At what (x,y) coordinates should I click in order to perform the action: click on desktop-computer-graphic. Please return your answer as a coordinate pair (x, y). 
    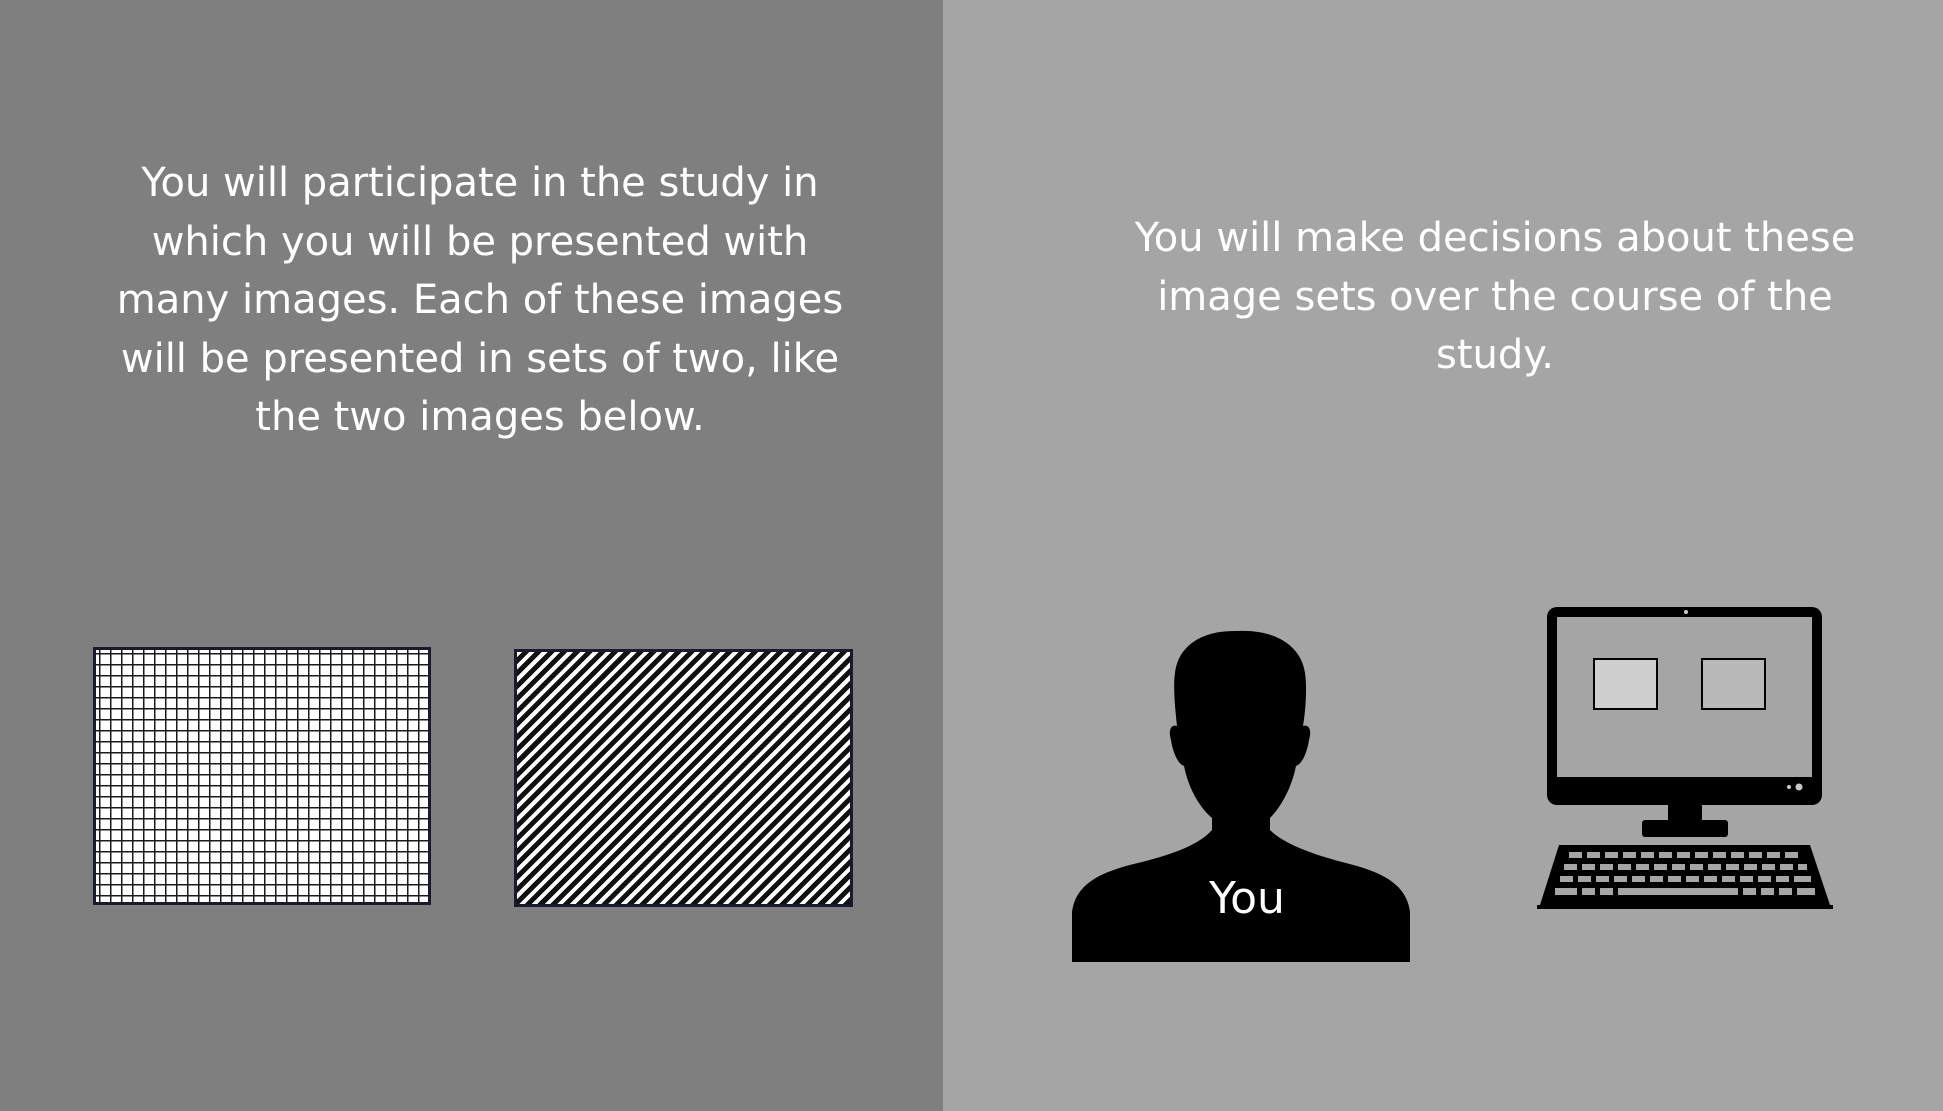
    Looking at the image, I should click on (1685, 758).